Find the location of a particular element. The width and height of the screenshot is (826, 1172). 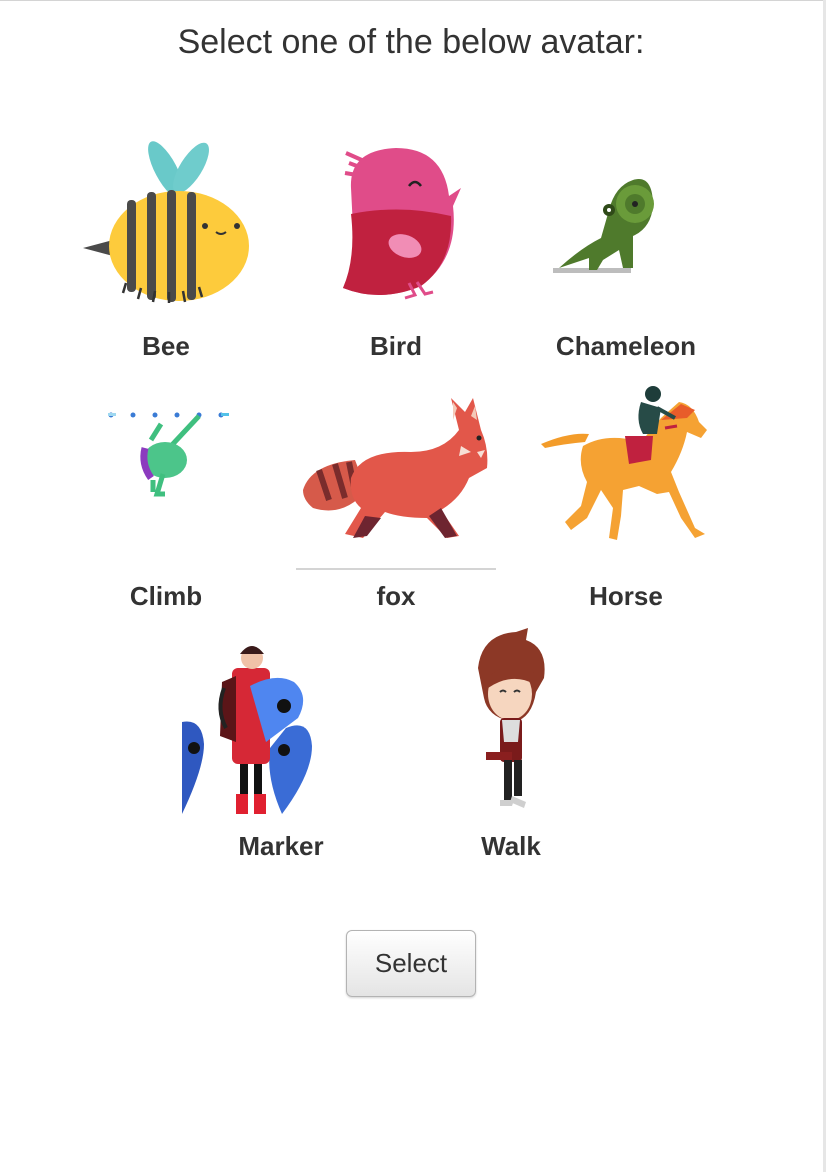

avatar-option-fox: fox is located at coordinates (396, 493).